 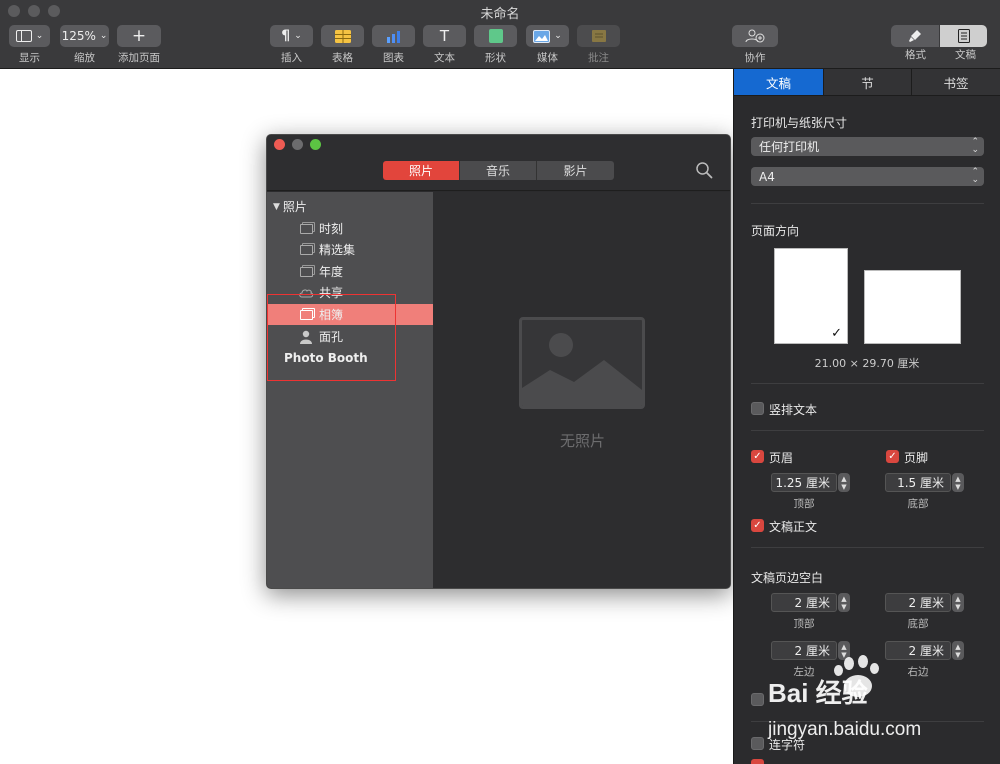 What do you see at coordinates (963, 36) in the screenshot?
I see `document-button` at bounding box center [963, 36].